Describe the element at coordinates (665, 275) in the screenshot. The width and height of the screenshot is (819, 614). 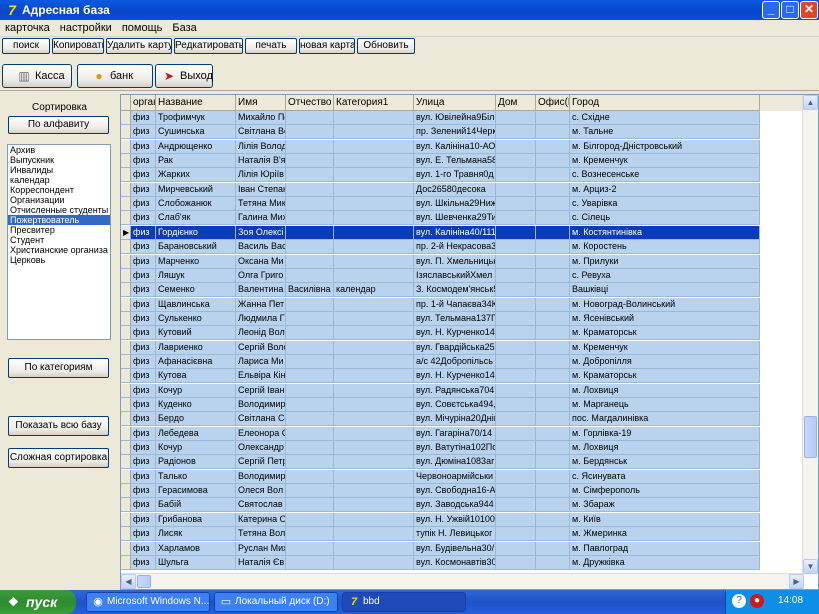
I see `table-cell: с. Ревуха` at that location.